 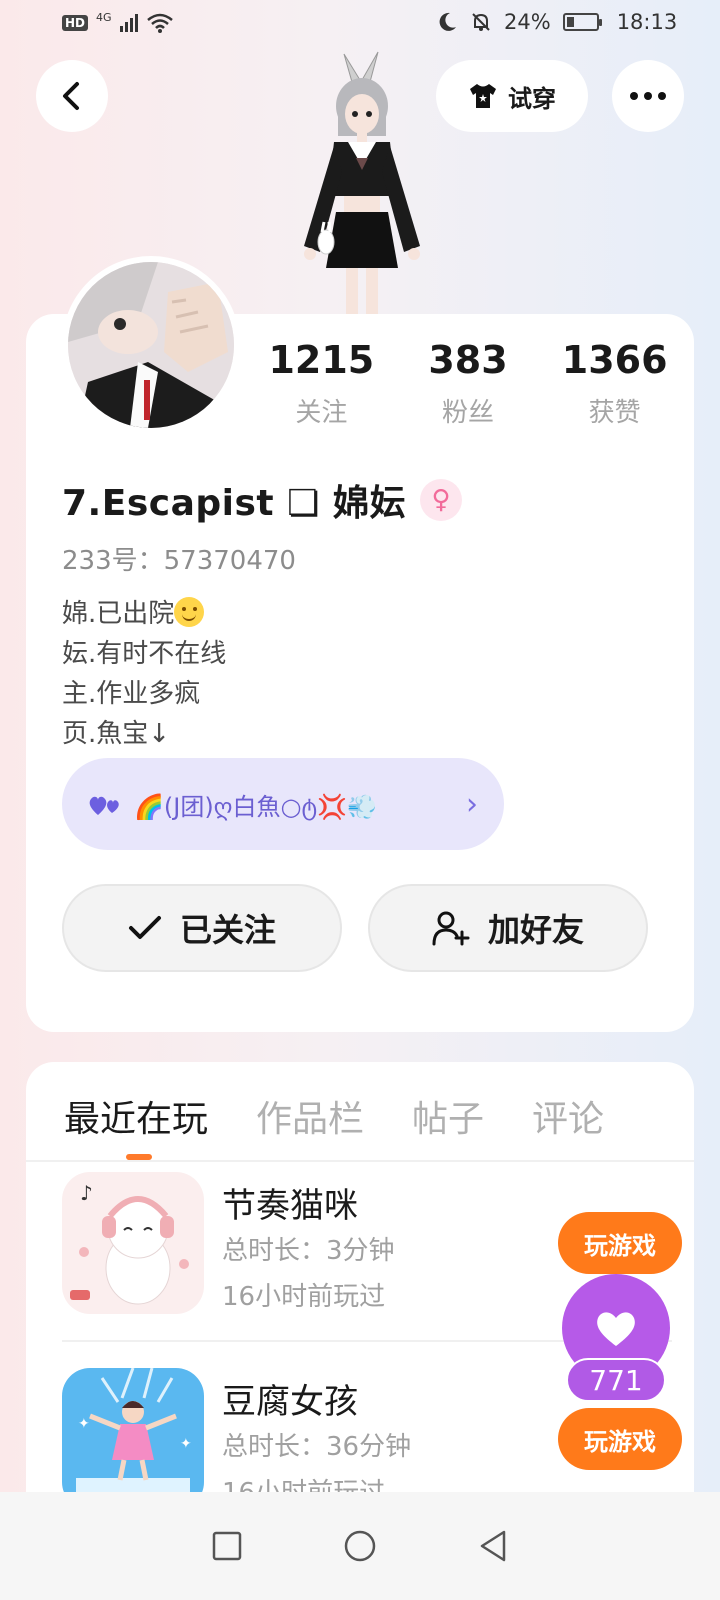 What do you see at coordinates (440, 500) in the screenshot?
I see `female-icon: ♀` at bounding box center [440, 500].